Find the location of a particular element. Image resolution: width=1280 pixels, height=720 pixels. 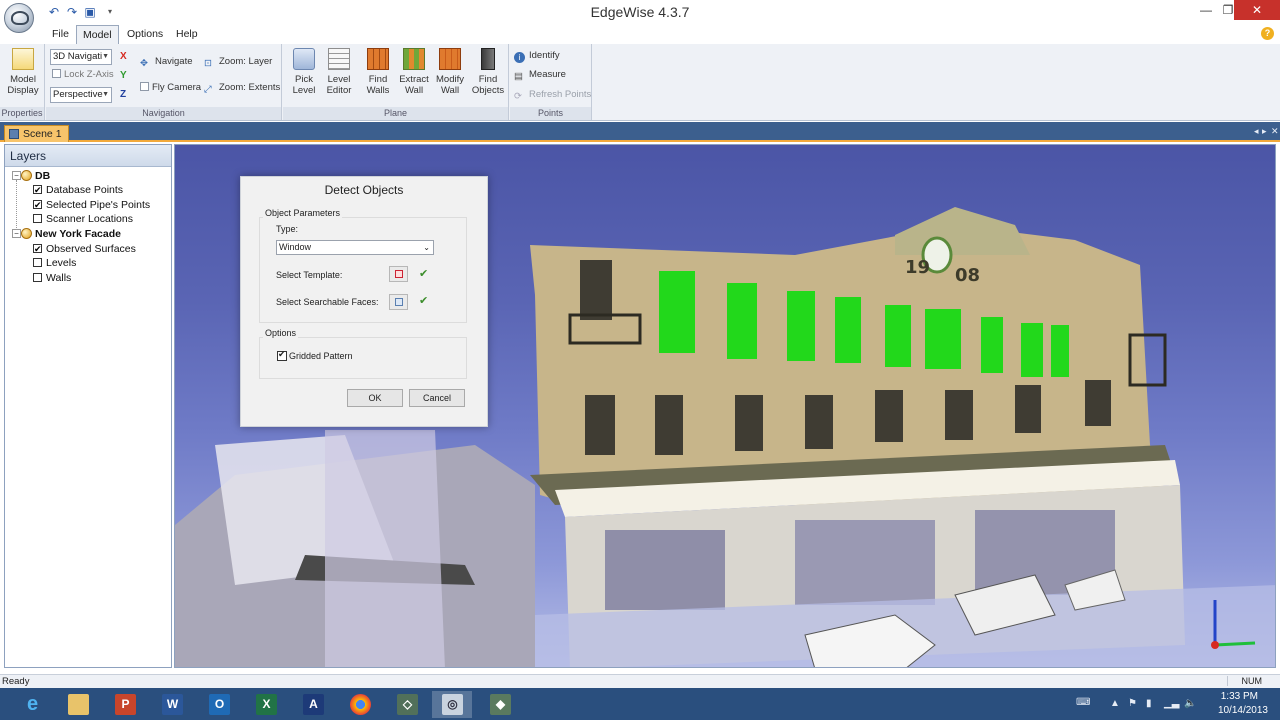

identify-button: i Identify is located at coordinates (537, 56).